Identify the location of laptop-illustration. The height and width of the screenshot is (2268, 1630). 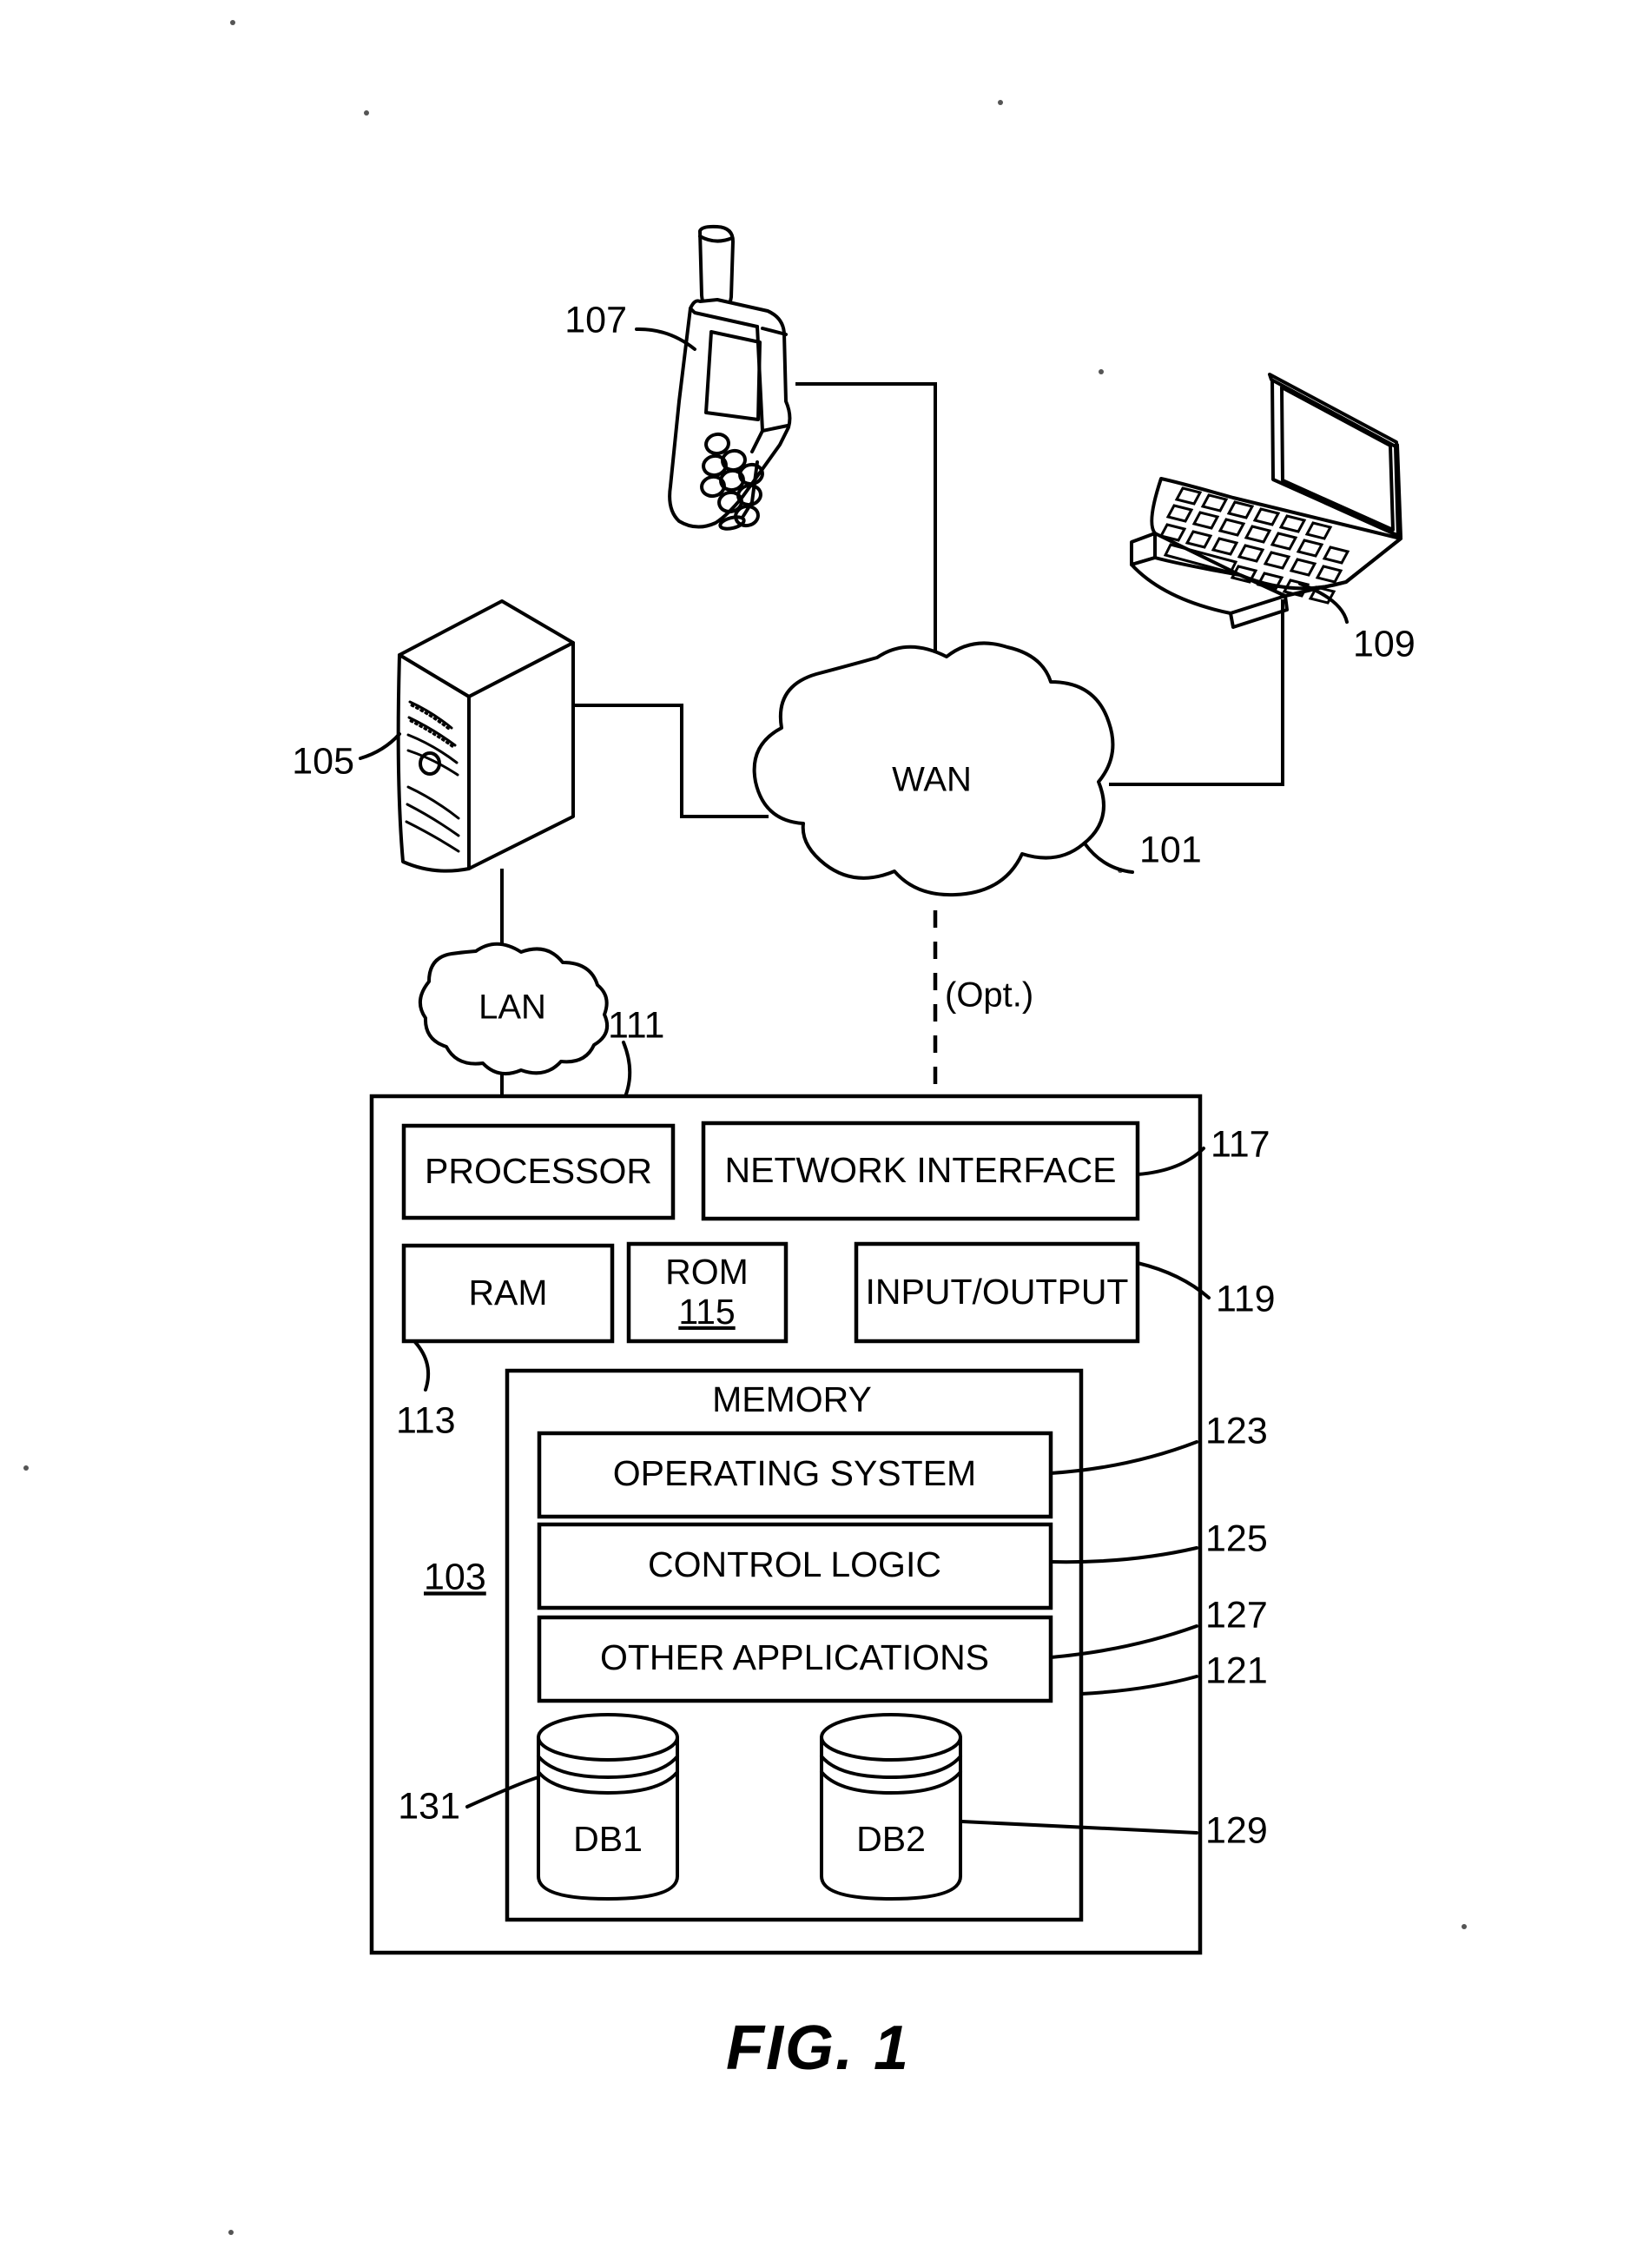
(1266, 501).